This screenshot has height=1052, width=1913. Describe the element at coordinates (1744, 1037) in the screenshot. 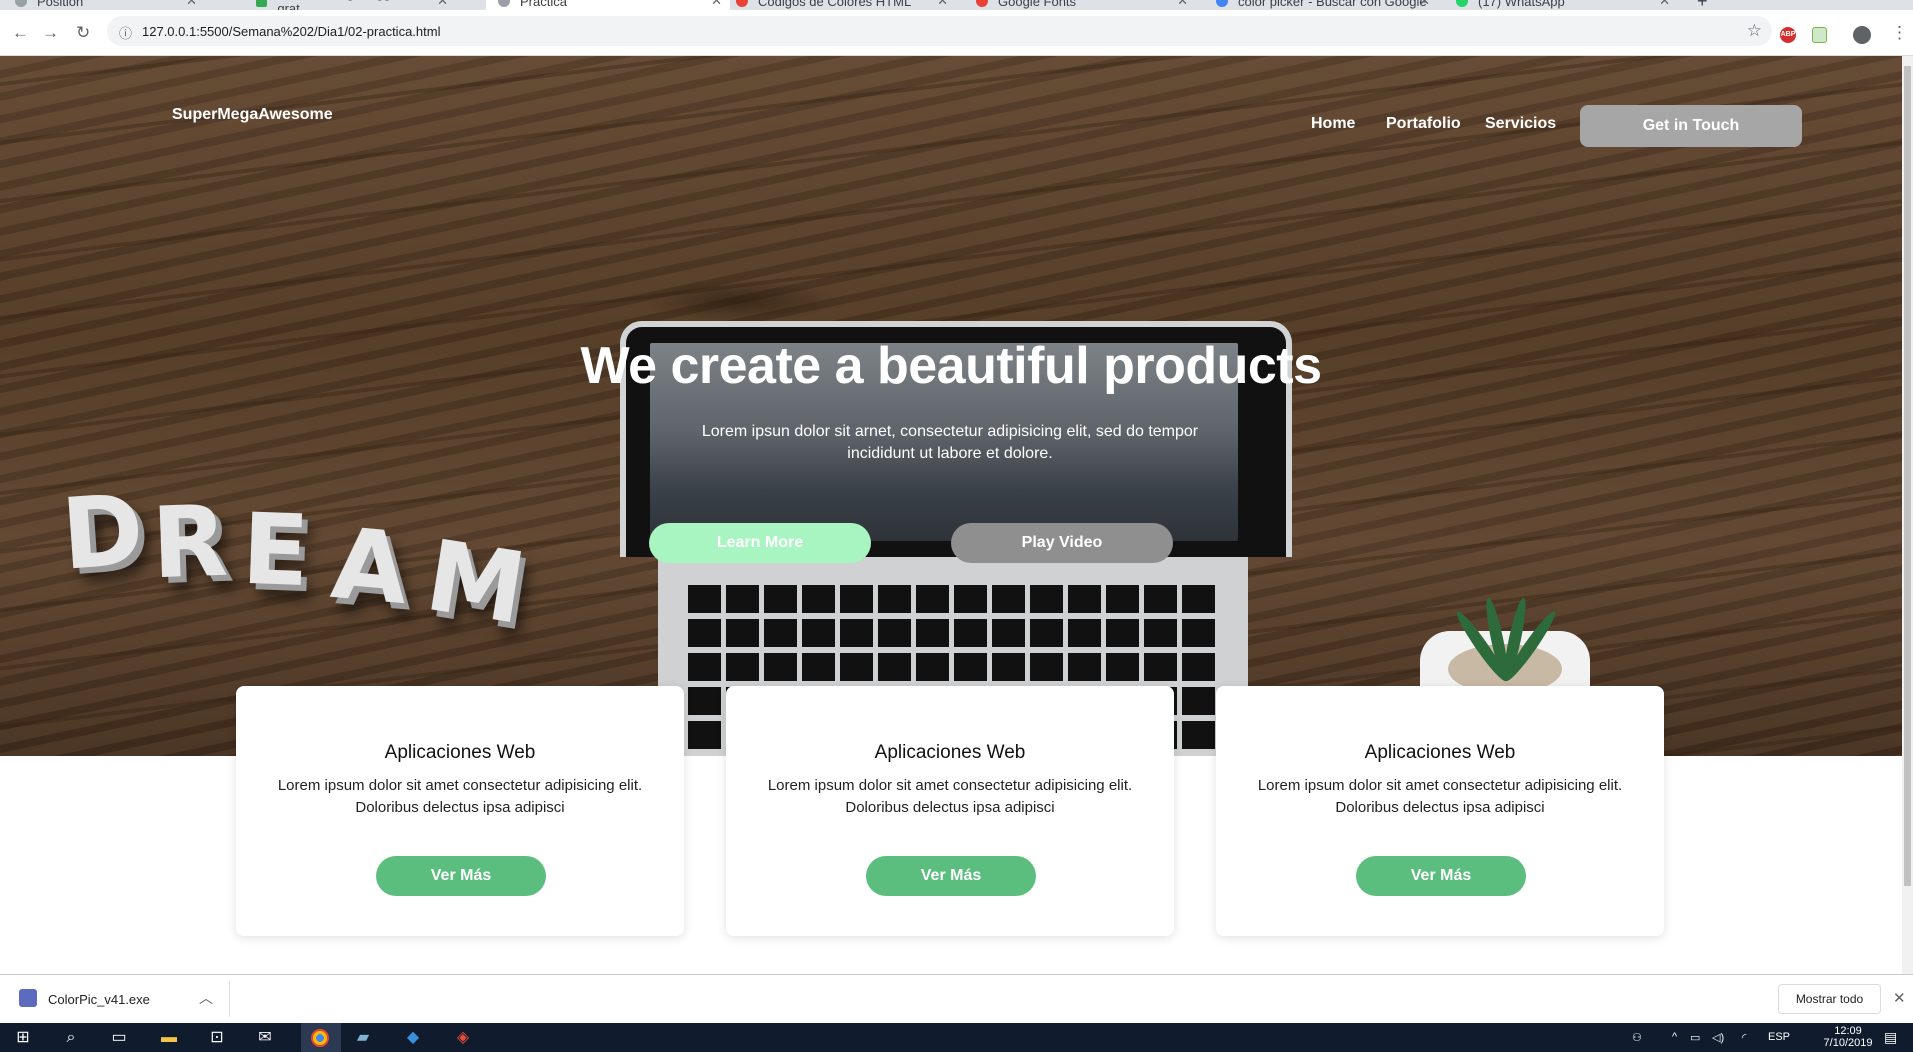

I see `wifi-icon: ◜` at that location.